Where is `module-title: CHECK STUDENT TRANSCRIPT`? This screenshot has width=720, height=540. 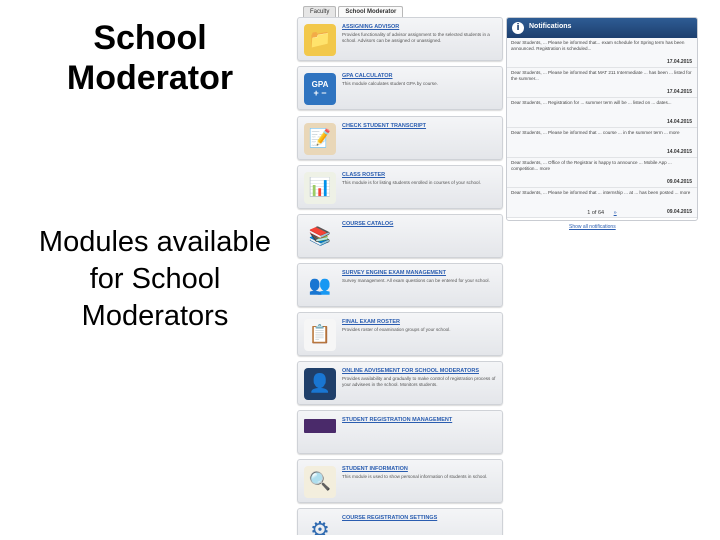
module-title: CHECK STUDENT TRANSCRIPT is located at coordinates (420, 126).